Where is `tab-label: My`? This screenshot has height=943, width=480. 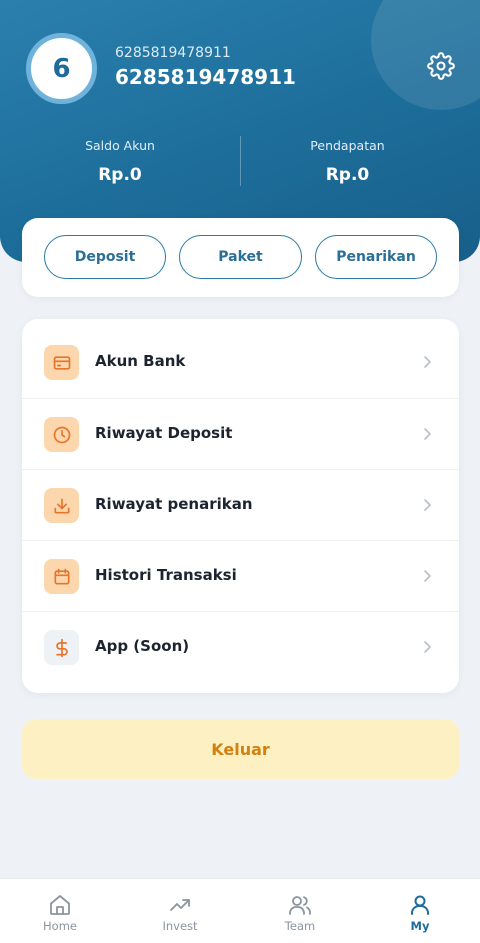 tab-label: My is located at coordinates (420, 926).